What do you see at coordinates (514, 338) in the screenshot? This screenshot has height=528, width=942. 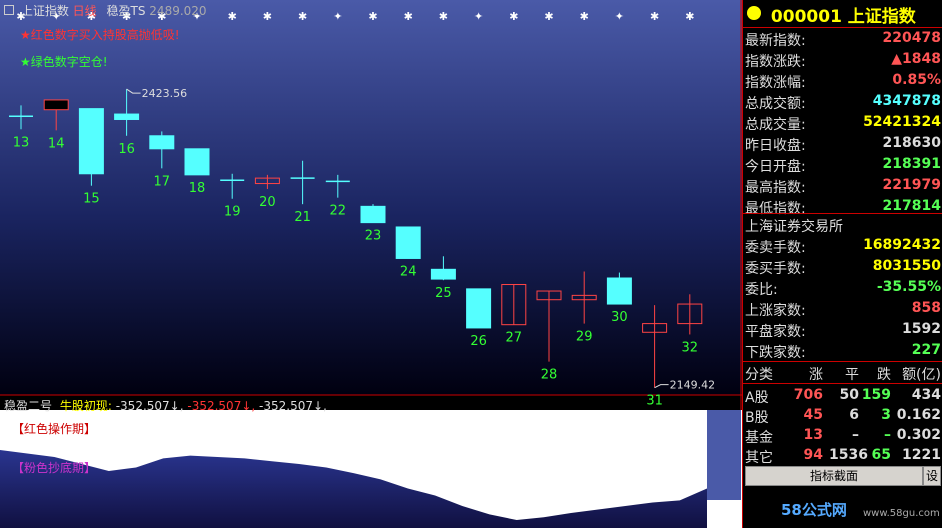 I see `candle-label: 27` at bounding box center [514, 338].